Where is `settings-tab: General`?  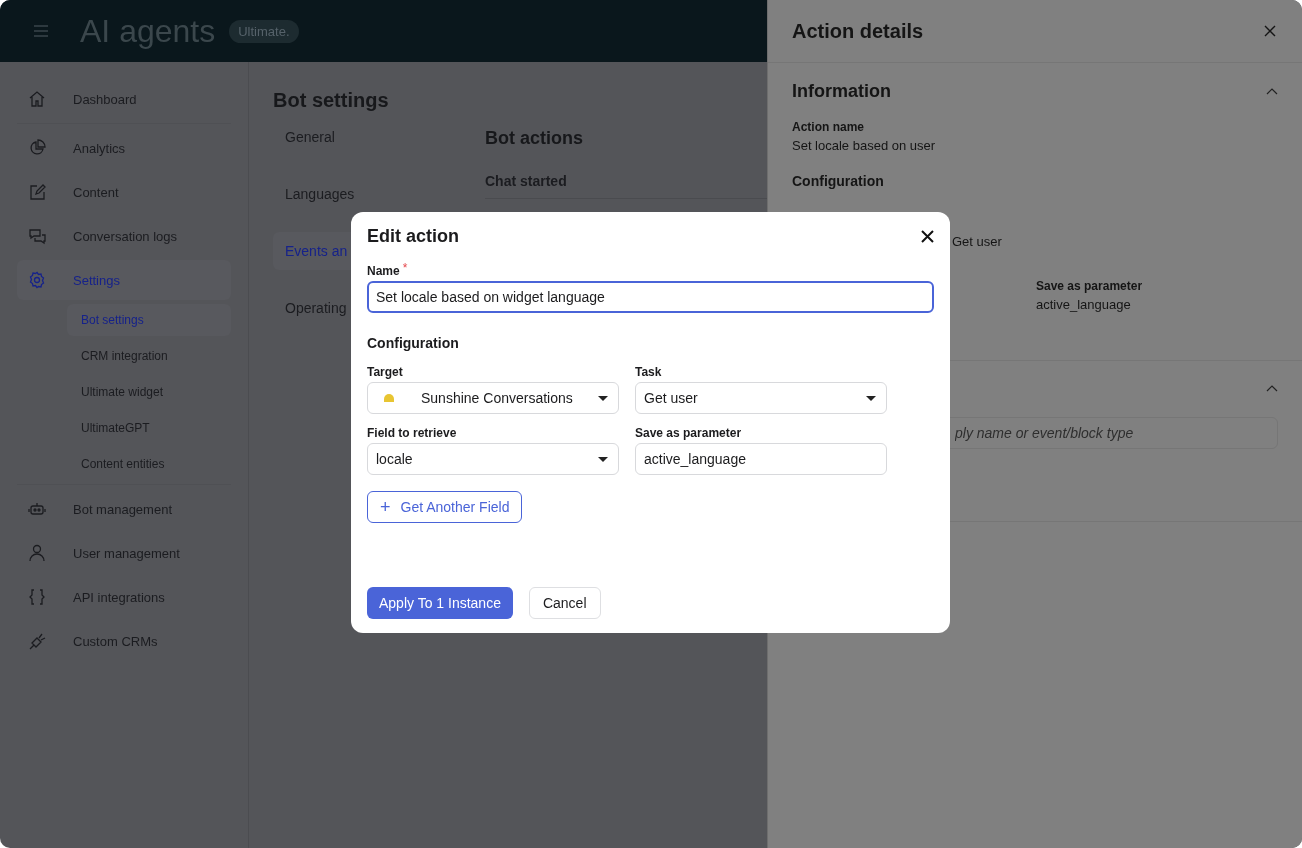
settings-tab: General is located at coordinates (379, 137).